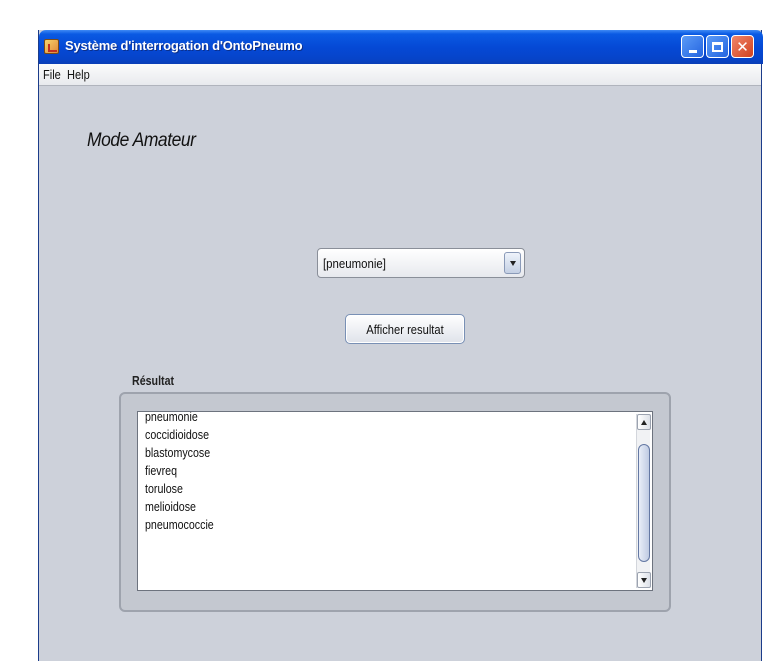 The image size is (774, 661). What do you see at coordinates (153, 380) in the screenshot?
I see `result-section-label: Résultat` at bounding box center [153, 380].